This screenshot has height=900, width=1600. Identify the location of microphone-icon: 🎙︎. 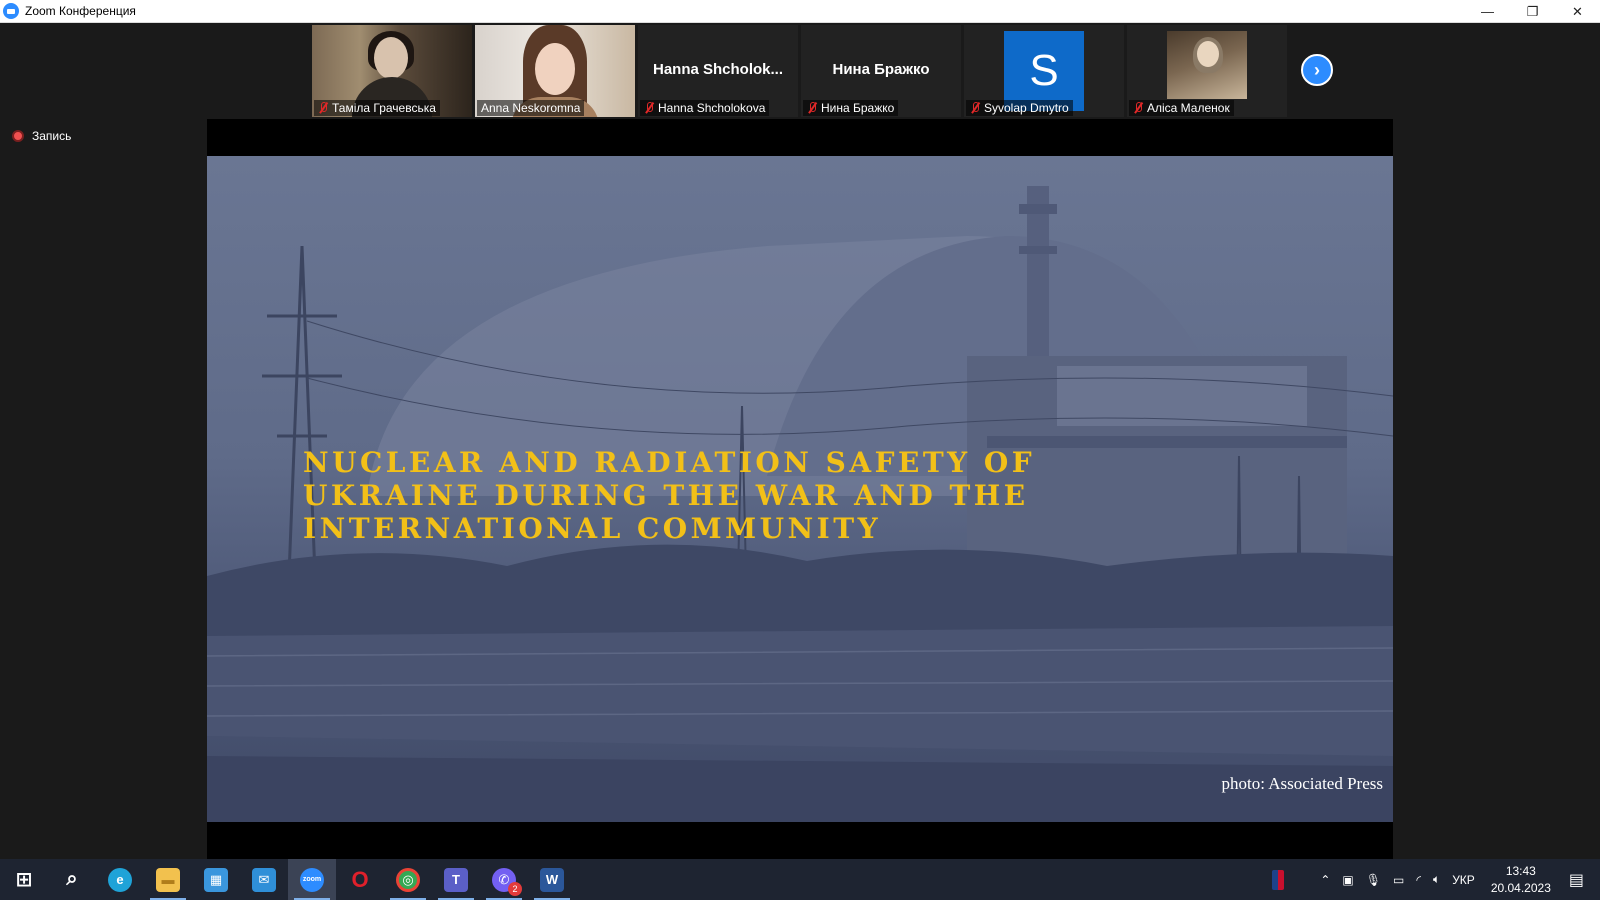
(1373, 880).